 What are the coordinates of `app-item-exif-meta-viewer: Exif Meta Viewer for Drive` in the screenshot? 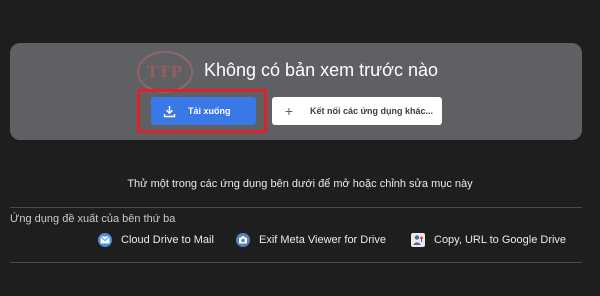 It's located at (311, 240).